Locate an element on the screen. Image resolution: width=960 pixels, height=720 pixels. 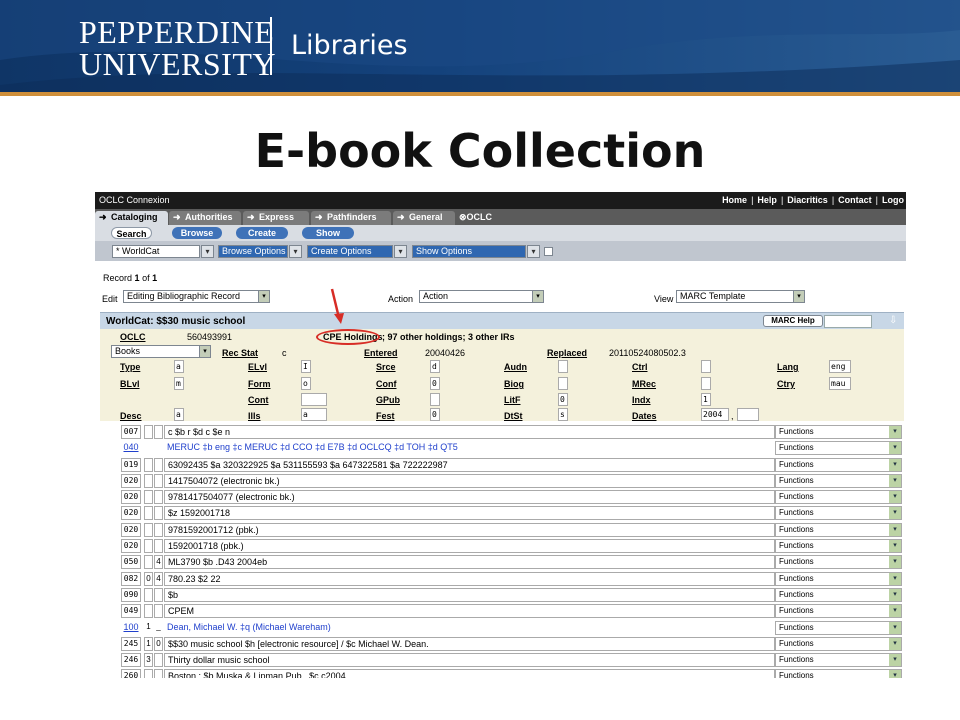
srce-field: d is located at coordinates (435, 366).